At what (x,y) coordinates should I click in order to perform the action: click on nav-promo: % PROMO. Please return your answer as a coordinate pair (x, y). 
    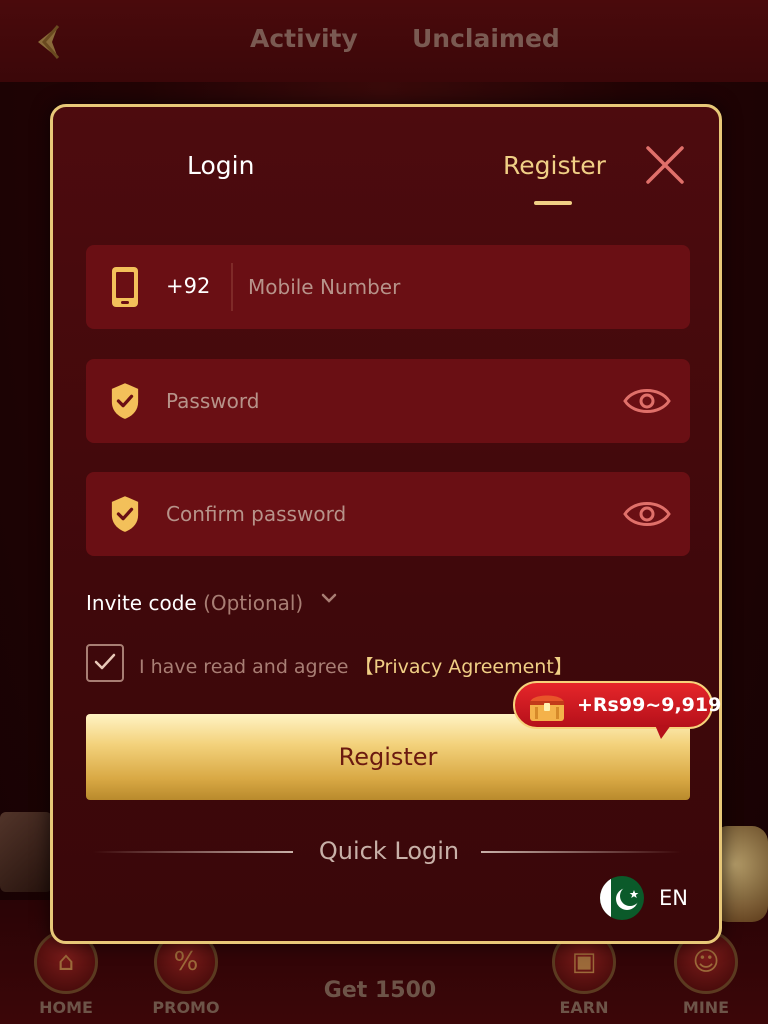
    Looking at the image, I should click on (186, 977).